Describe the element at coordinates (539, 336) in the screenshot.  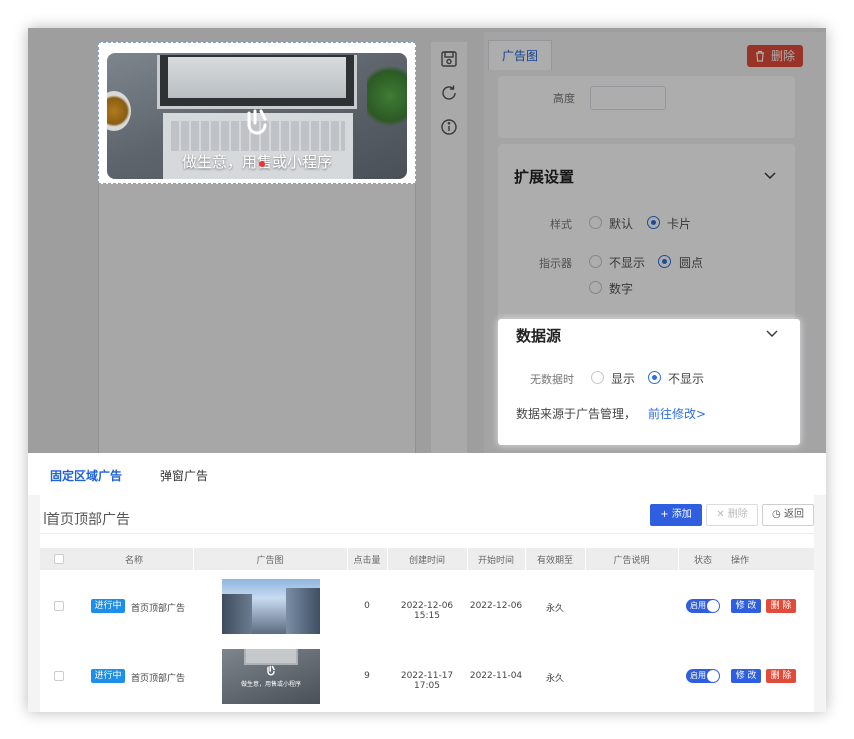
I see `datasource-title: 数据源` at that location.